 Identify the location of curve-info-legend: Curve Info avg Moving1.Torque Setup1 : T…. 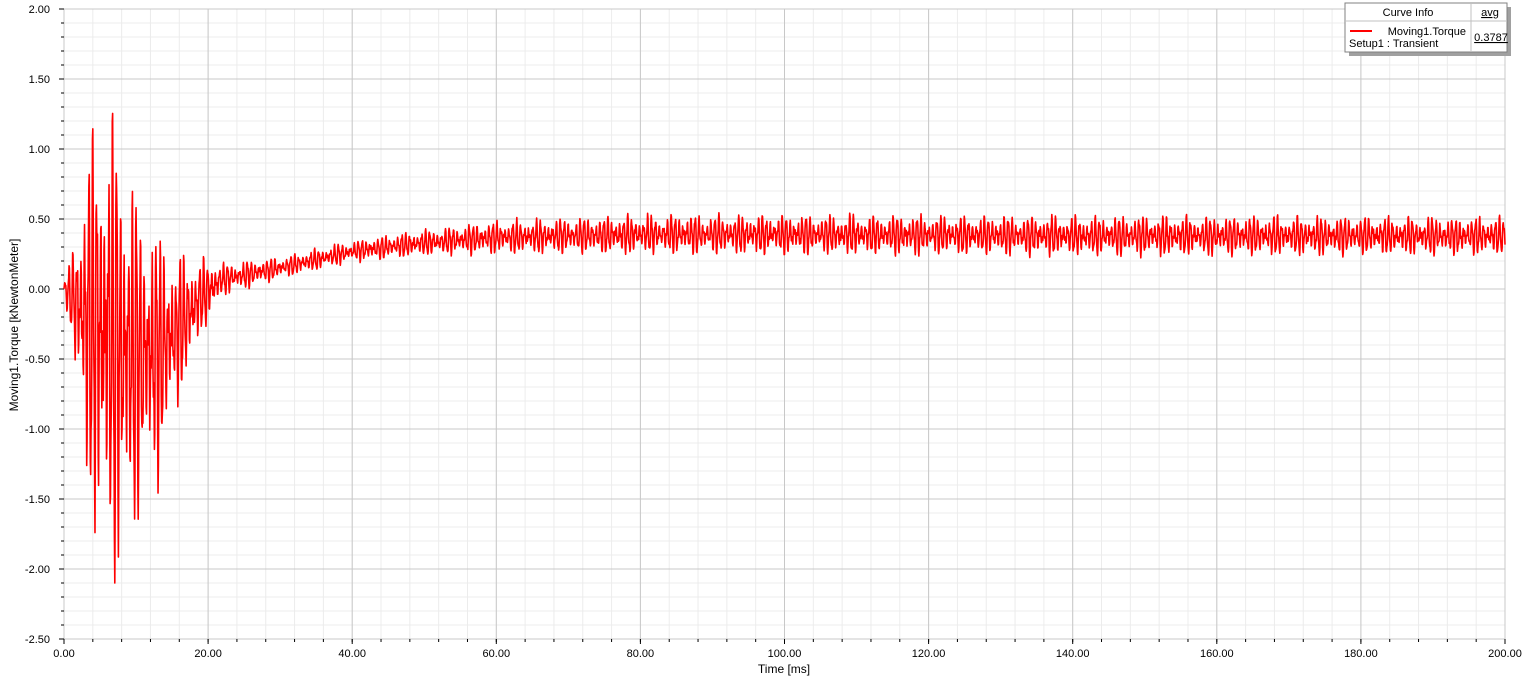
(1427, 29).